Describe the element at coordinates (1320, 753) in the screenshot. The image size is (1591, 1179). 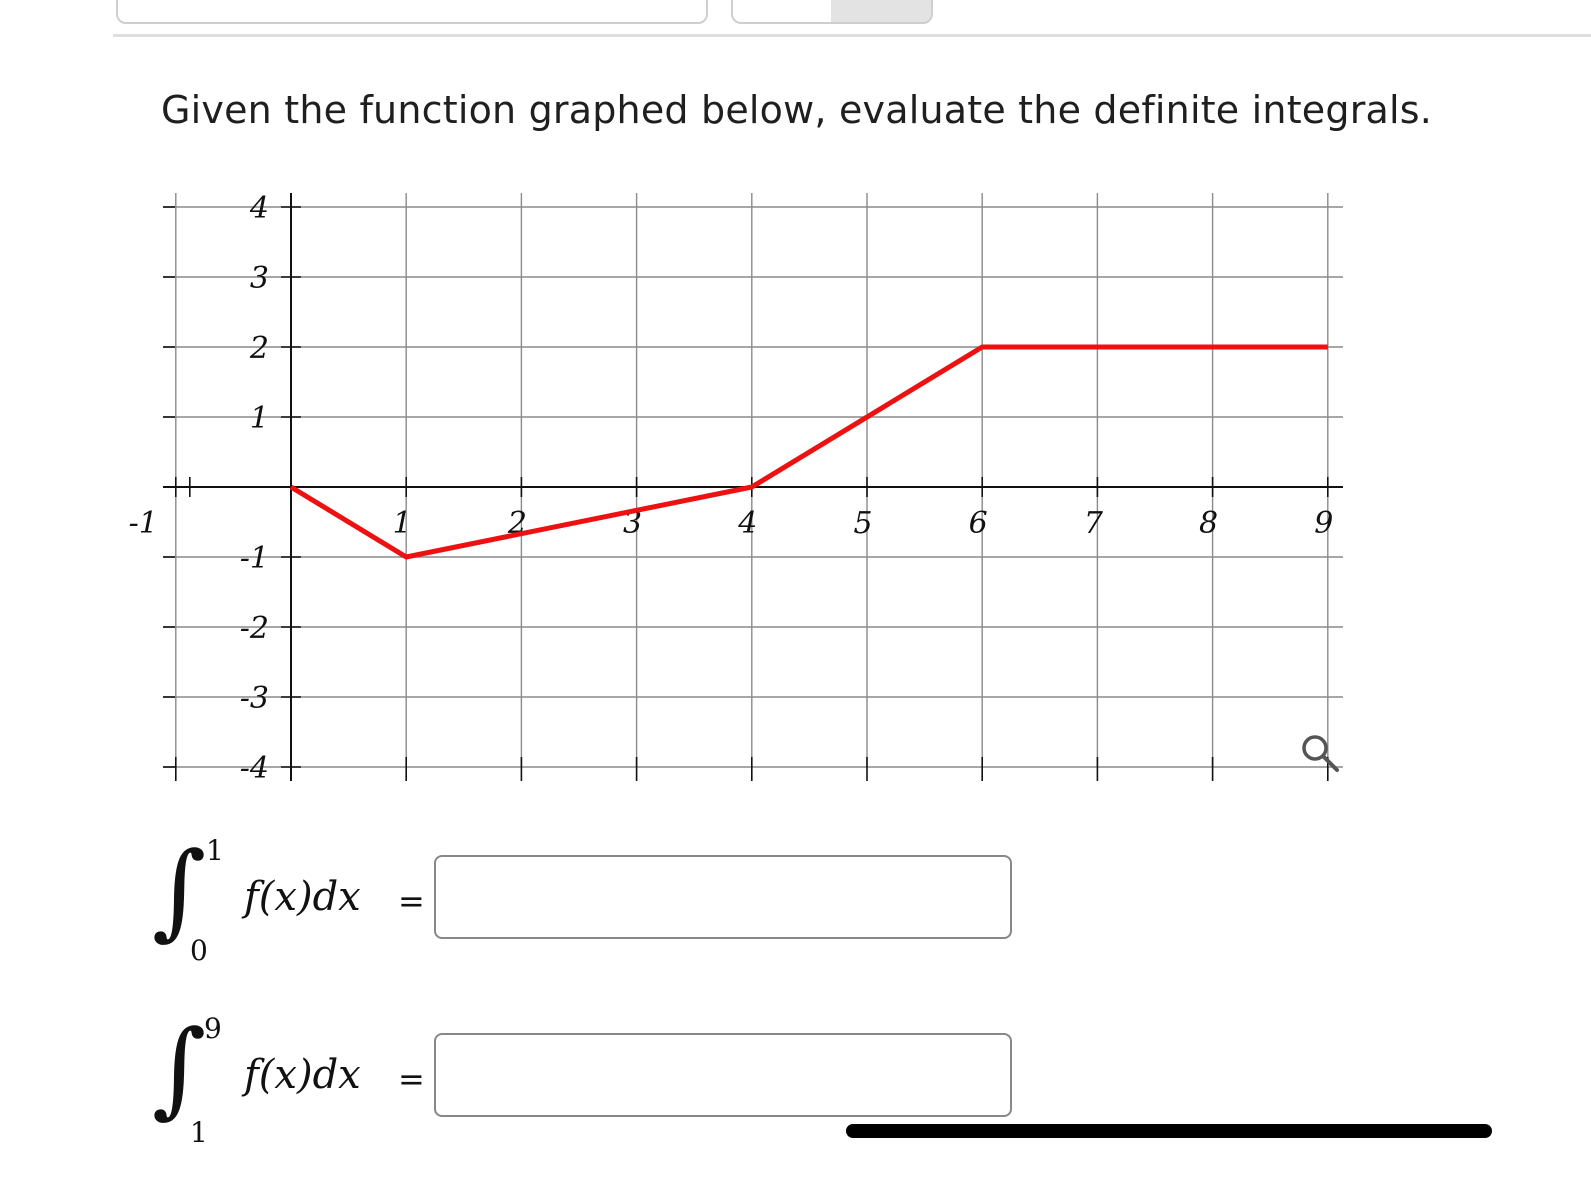
I see `magnifier-icon` at that location.